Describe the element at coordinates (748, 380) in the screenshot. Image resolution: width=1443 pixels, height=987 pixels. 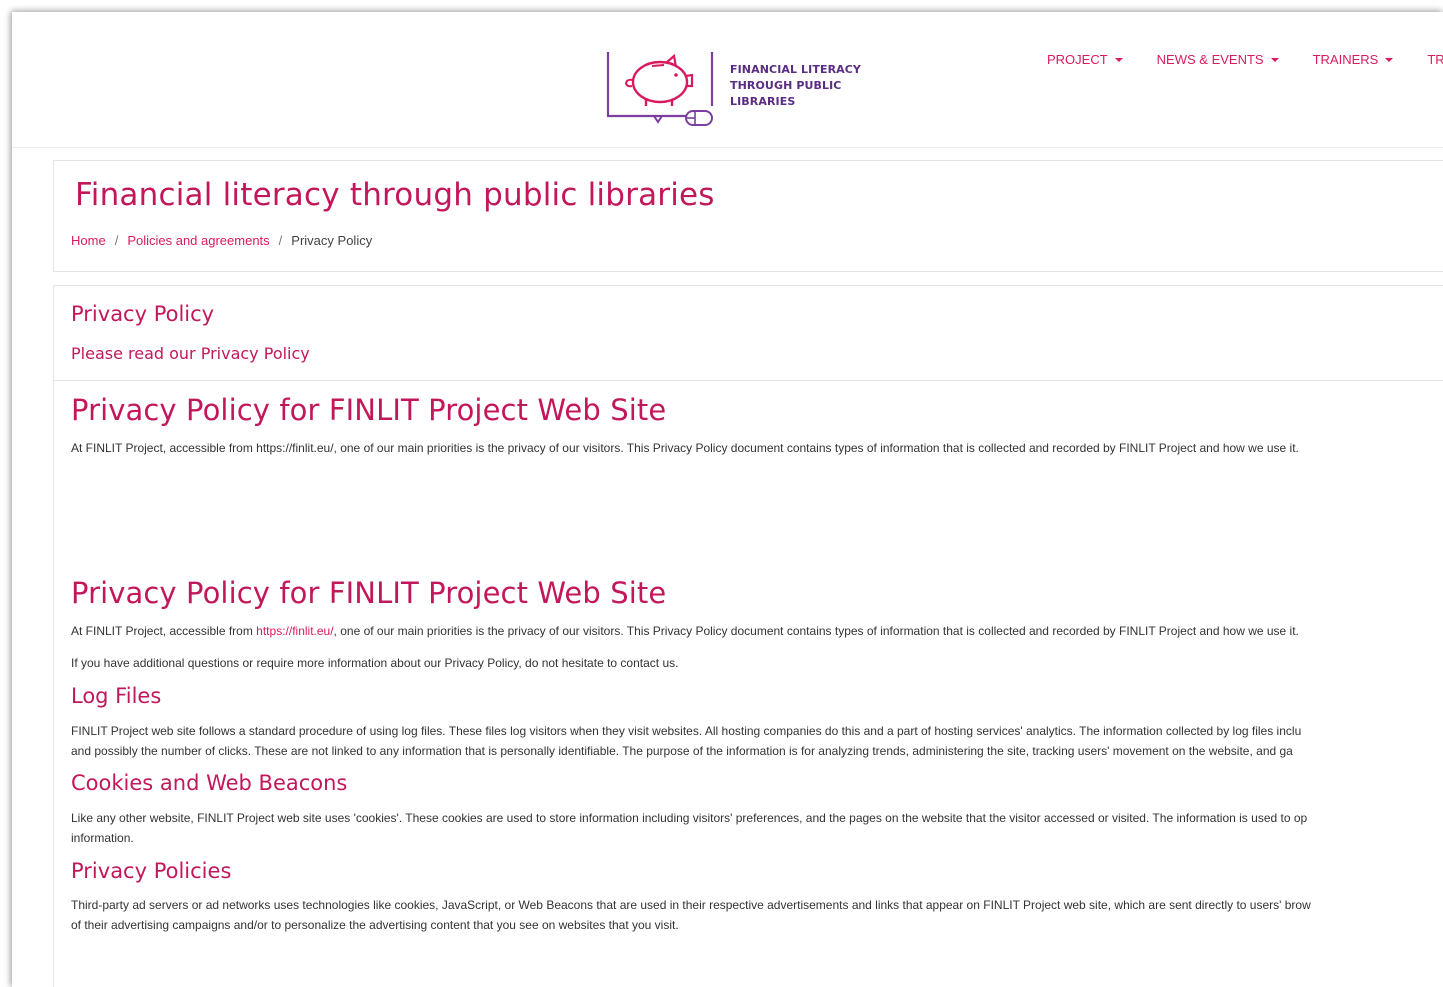
I see `content-divider` at that location.